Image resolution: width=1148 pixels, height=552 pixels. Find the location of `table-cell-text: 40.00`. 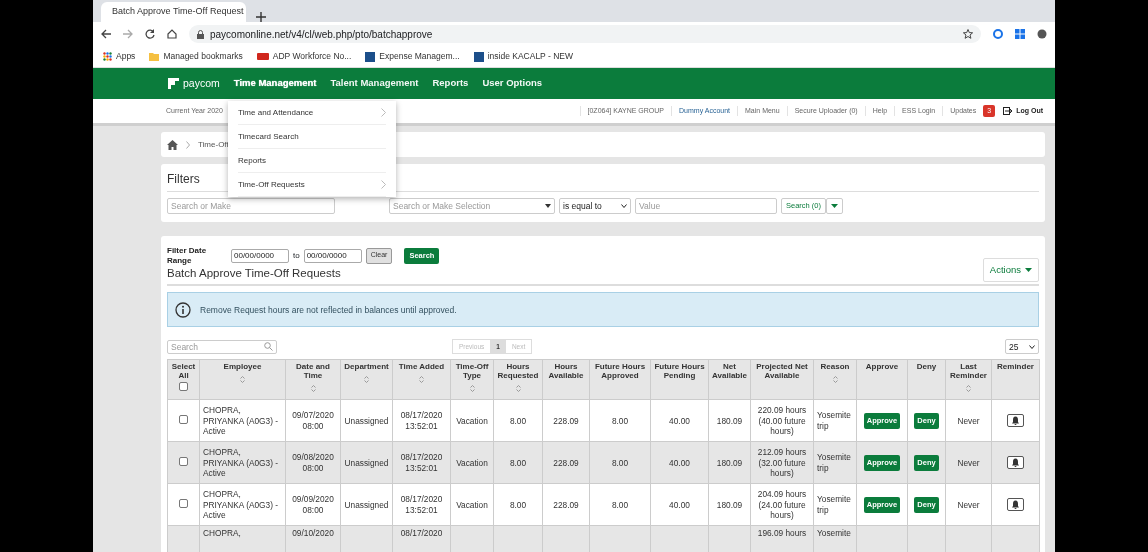

table-cell-text: 40.00 is located at coordinates (679, 462).